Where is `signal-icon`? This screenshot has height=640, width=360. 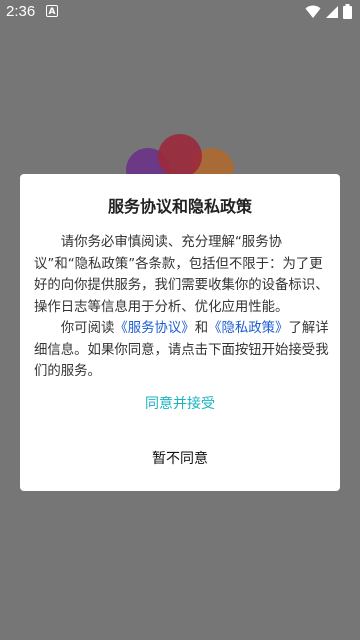 signal-icon is located at coordinates (332, 11).